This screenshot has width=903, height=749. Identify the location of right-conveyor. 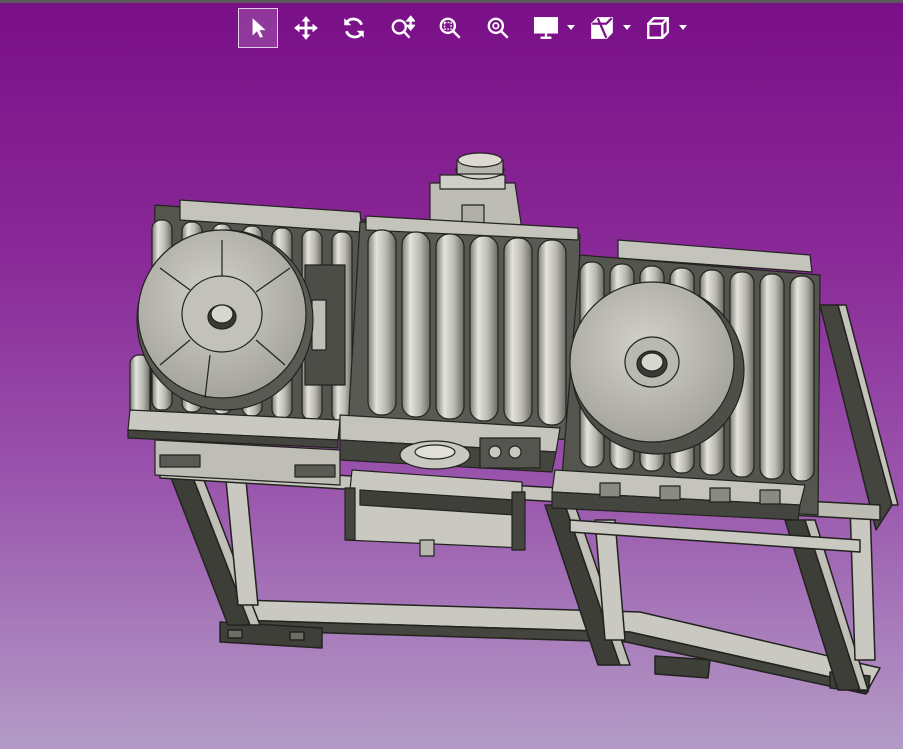
(686, 380).